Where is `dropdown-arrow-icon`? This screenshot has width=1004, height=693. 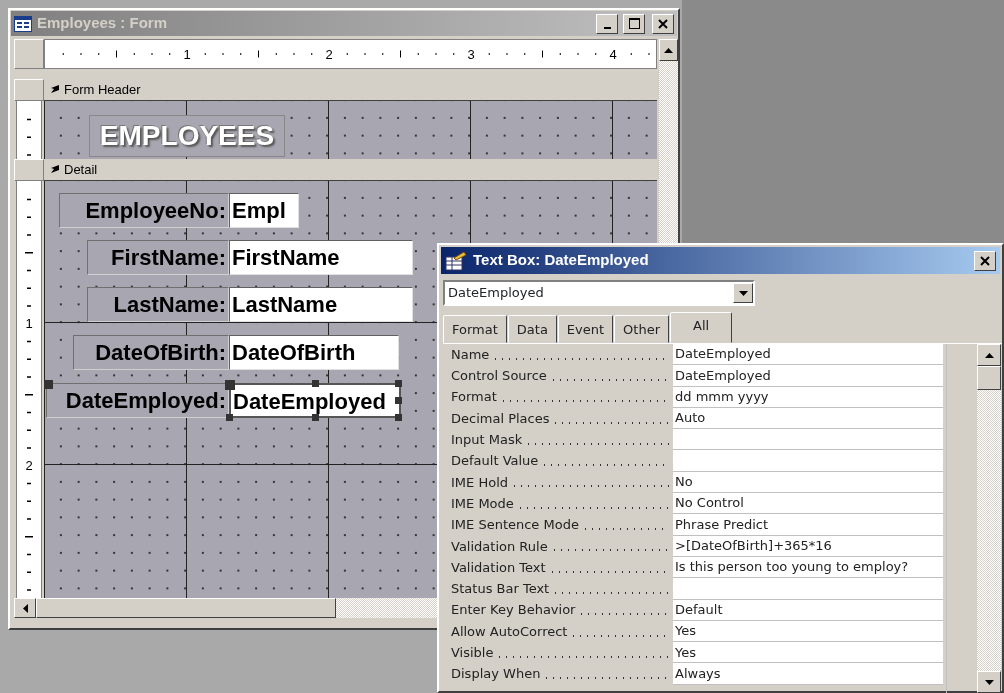 dropdown-arrow-icon is located at coordinates (743, 293).